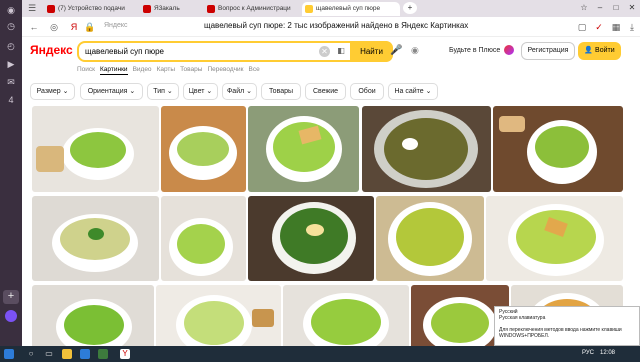 The image size is (640, 362). Describe the element at coordinates (11, 297) in the screenshot. I see `add-panel-icon: +` at that location.